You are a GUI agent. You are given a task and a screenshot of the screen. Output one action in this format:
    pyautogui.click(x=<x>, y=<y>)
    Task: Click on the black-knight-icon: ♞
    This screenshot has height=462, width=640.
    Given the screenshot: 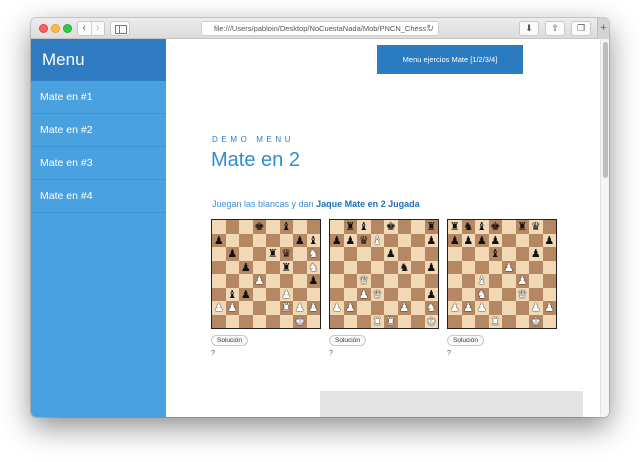 What is the action you would take?
    pyautogui.click(x=468, y=226)
    